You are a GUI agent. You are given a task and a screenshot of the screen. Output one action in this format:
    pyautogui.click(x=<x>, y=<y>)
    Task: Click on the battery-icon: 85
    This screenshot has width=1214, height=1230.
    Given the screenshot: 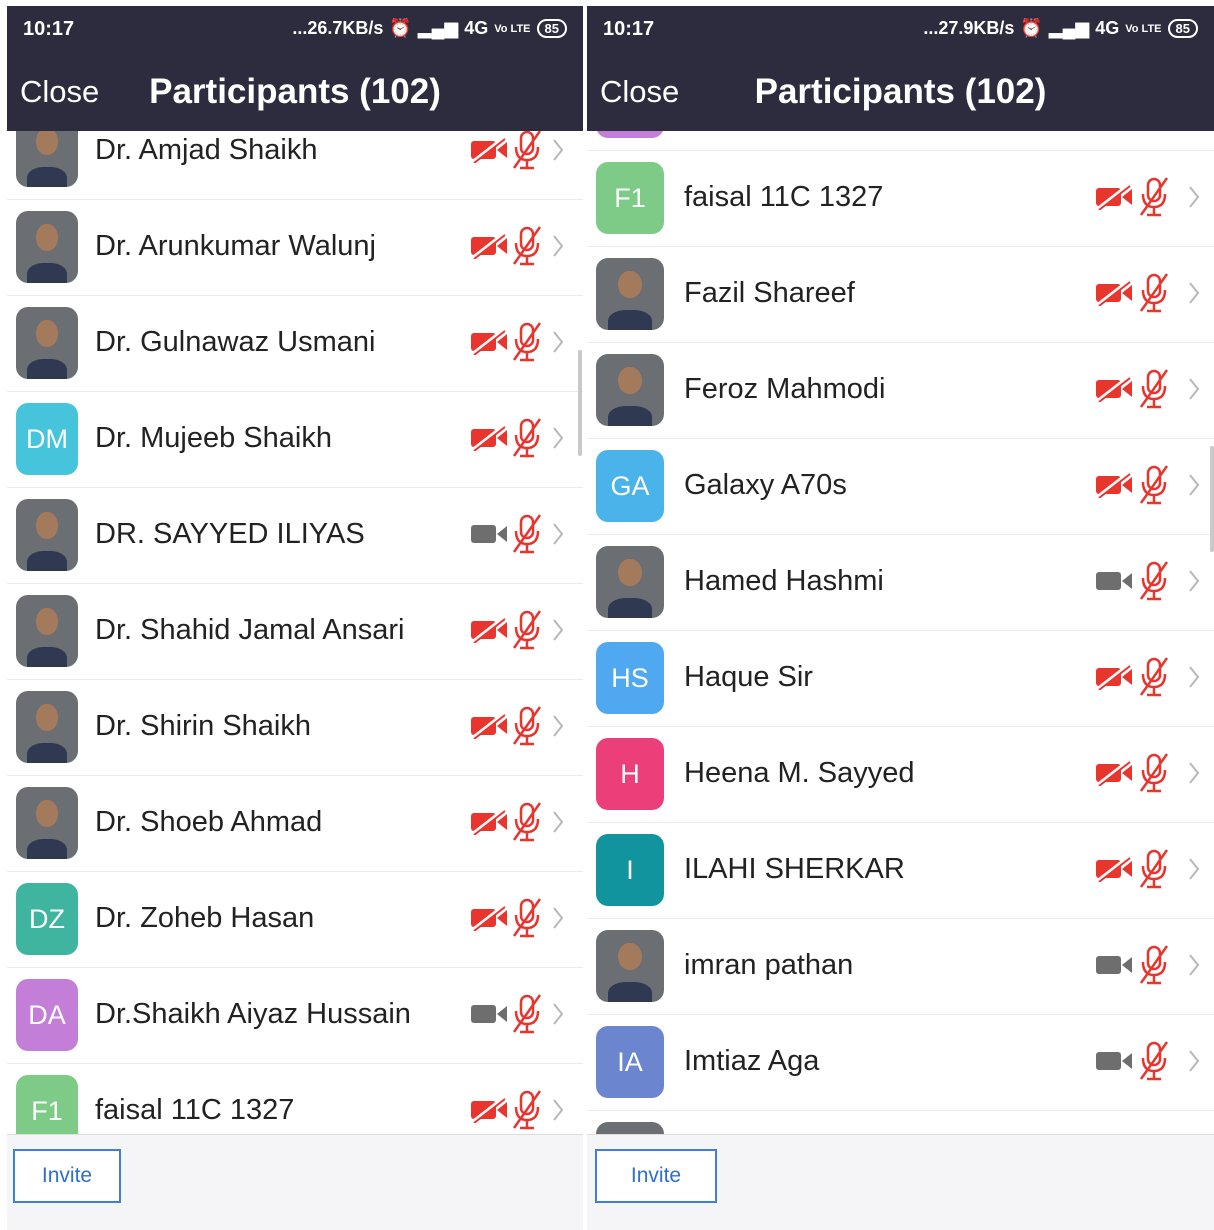 What is the action you would take?
    pyautogui.click(x=1182, y=28)
    